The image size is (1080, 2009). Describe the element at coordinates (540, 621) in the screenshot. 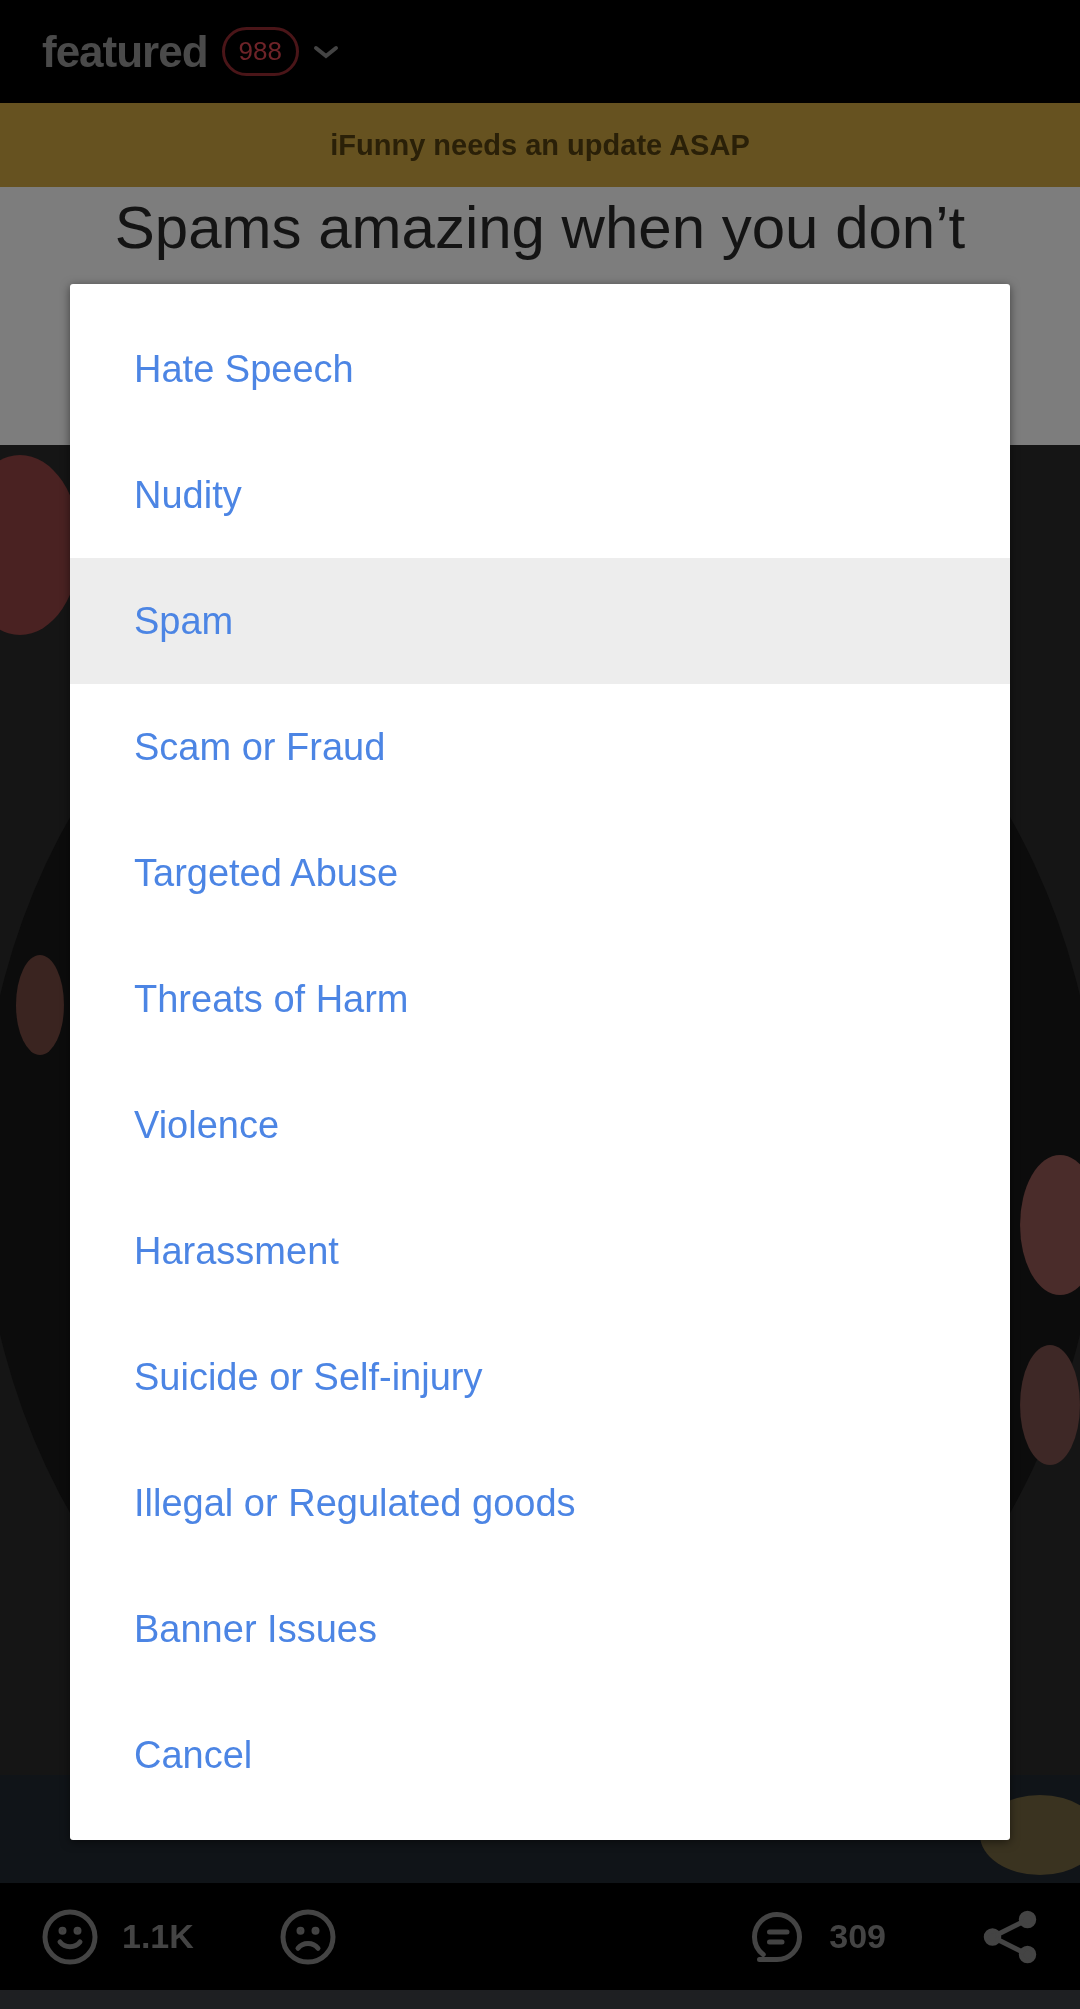

I see `report-option: Spam` at that location.